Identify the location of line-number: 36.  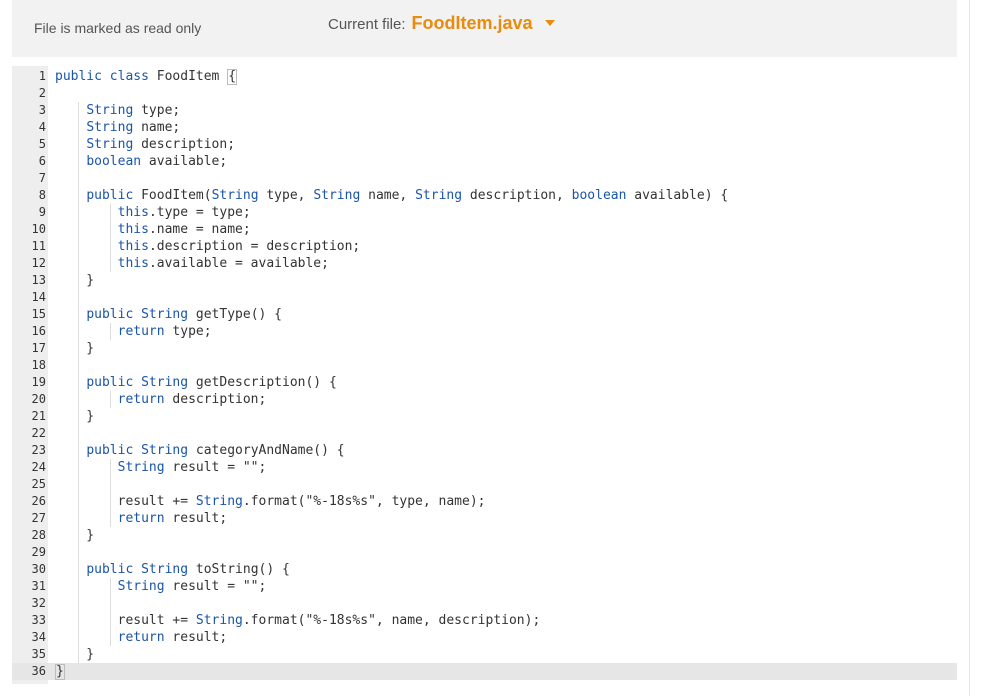
(38, 671).